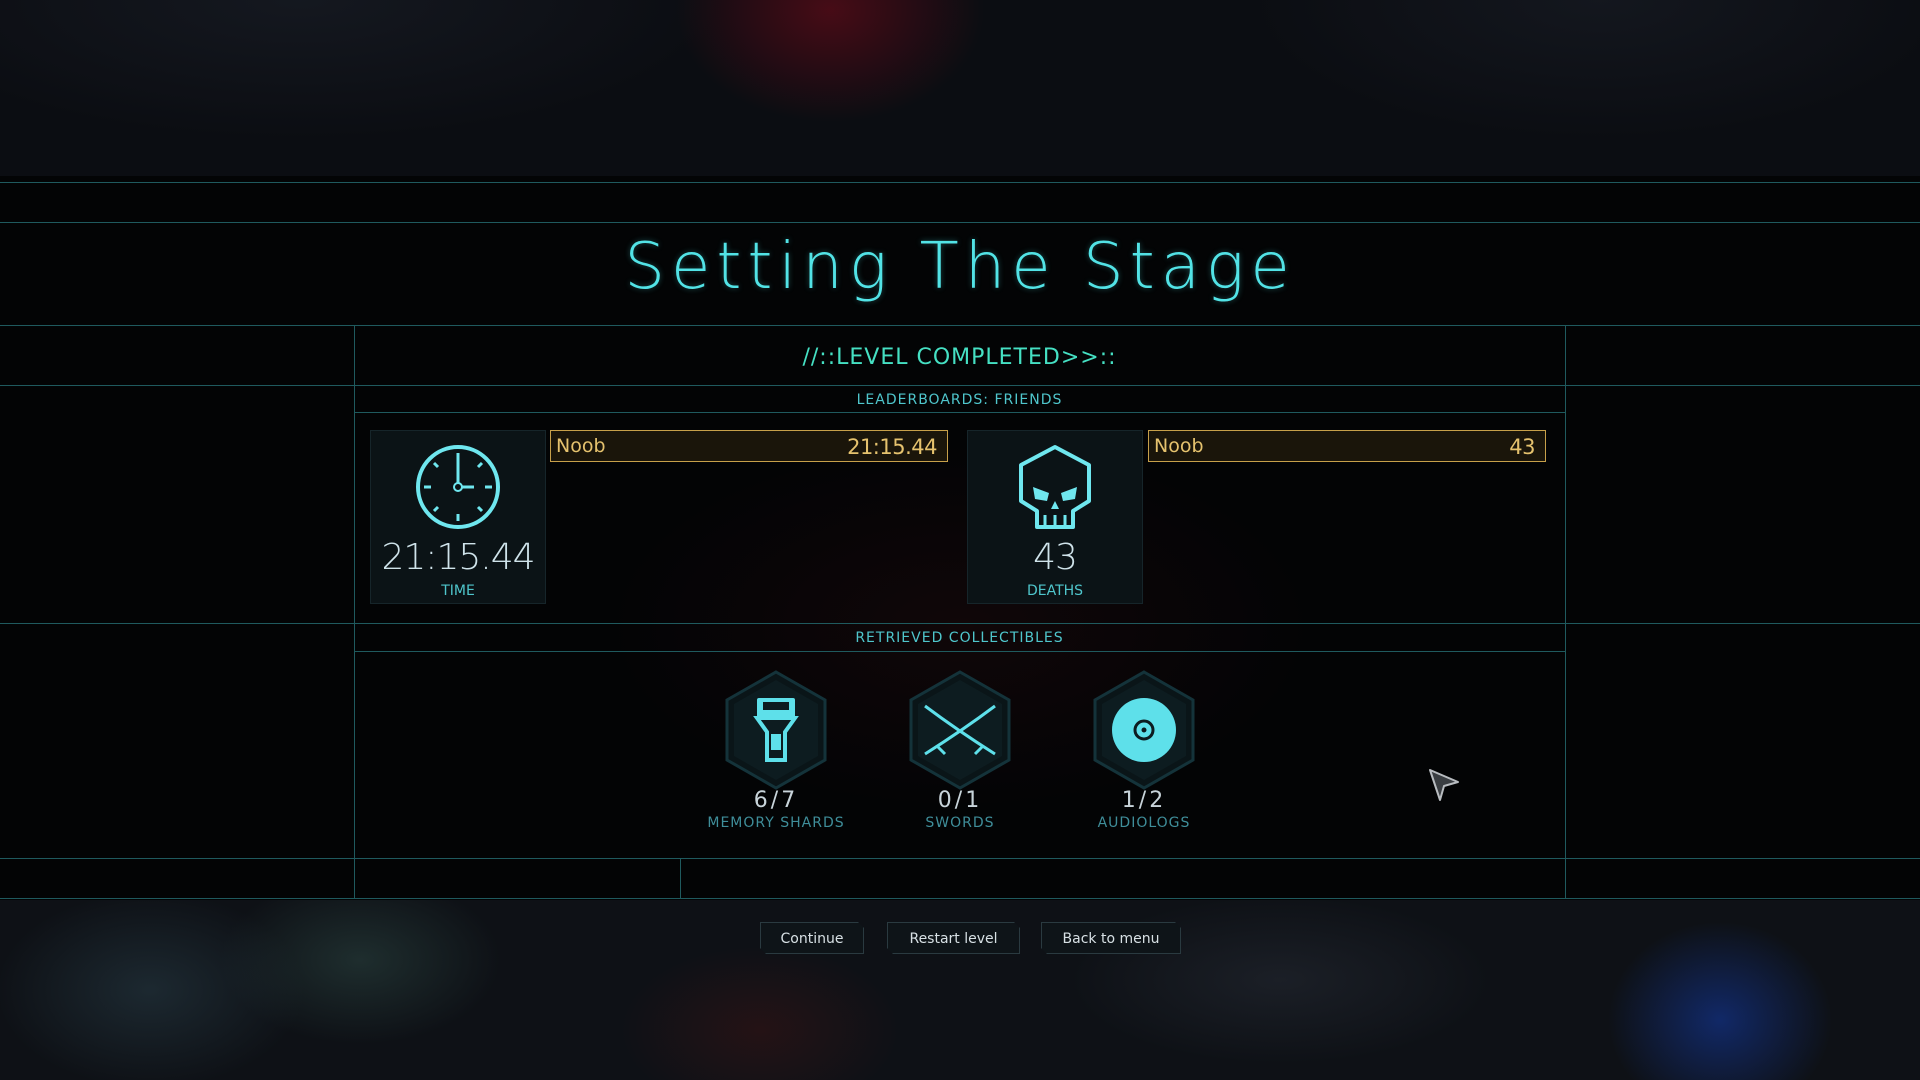  I want to click on swords-count: 0/1, so click(960, 800).